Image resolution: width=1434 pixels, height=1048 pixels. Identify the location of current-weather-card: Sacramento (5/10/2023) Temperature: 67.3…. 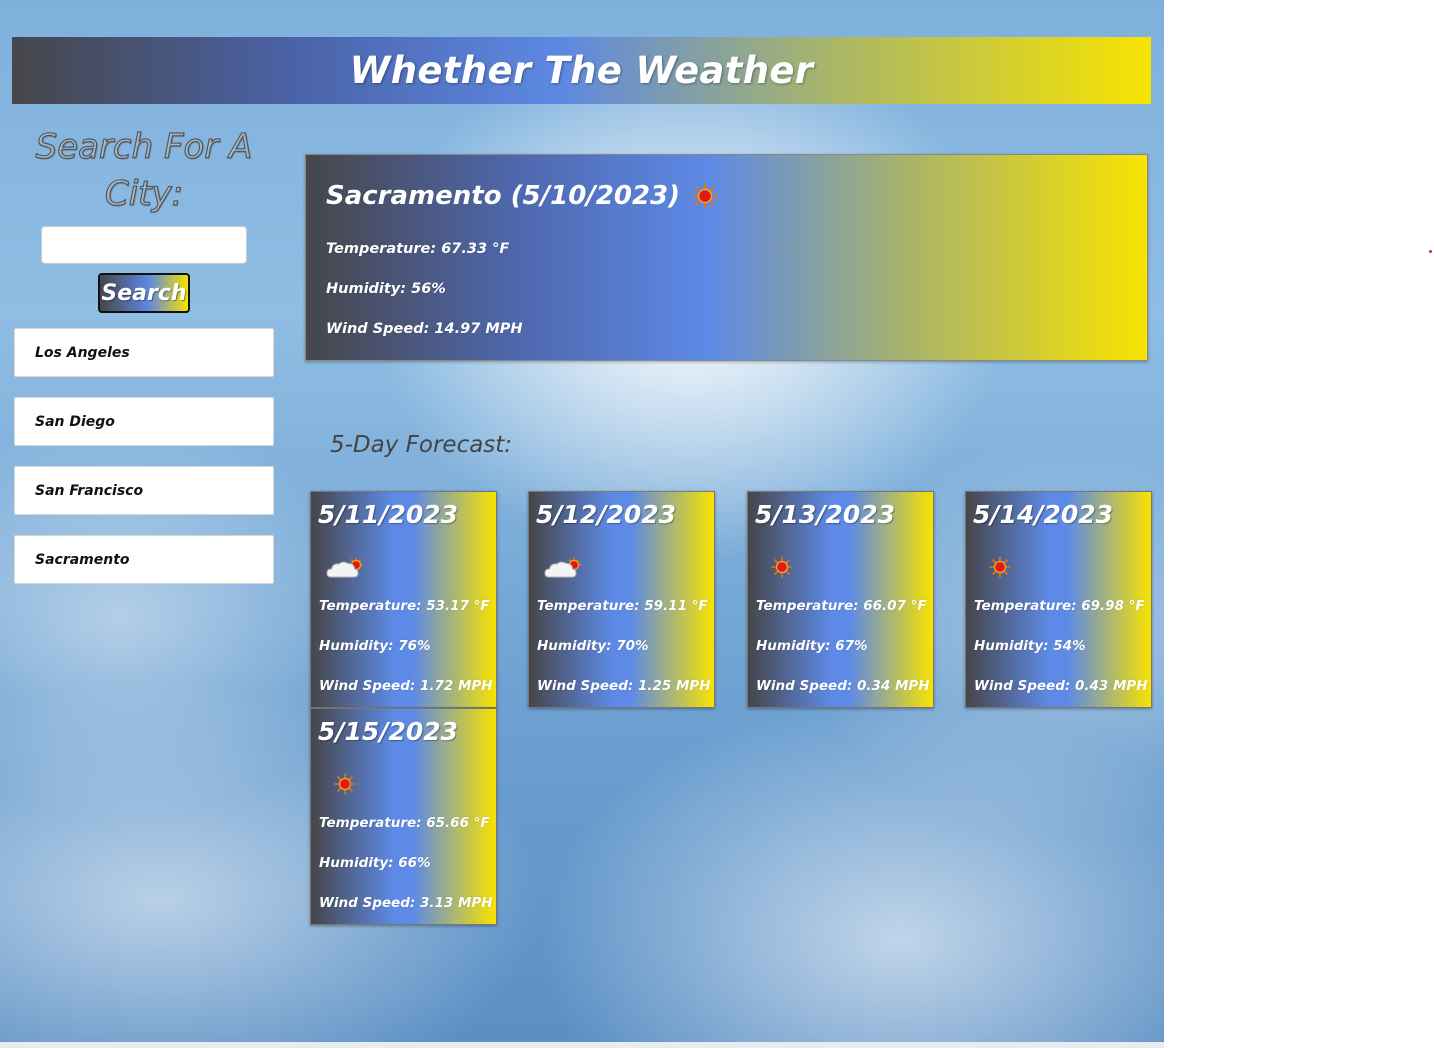
(726, 257).